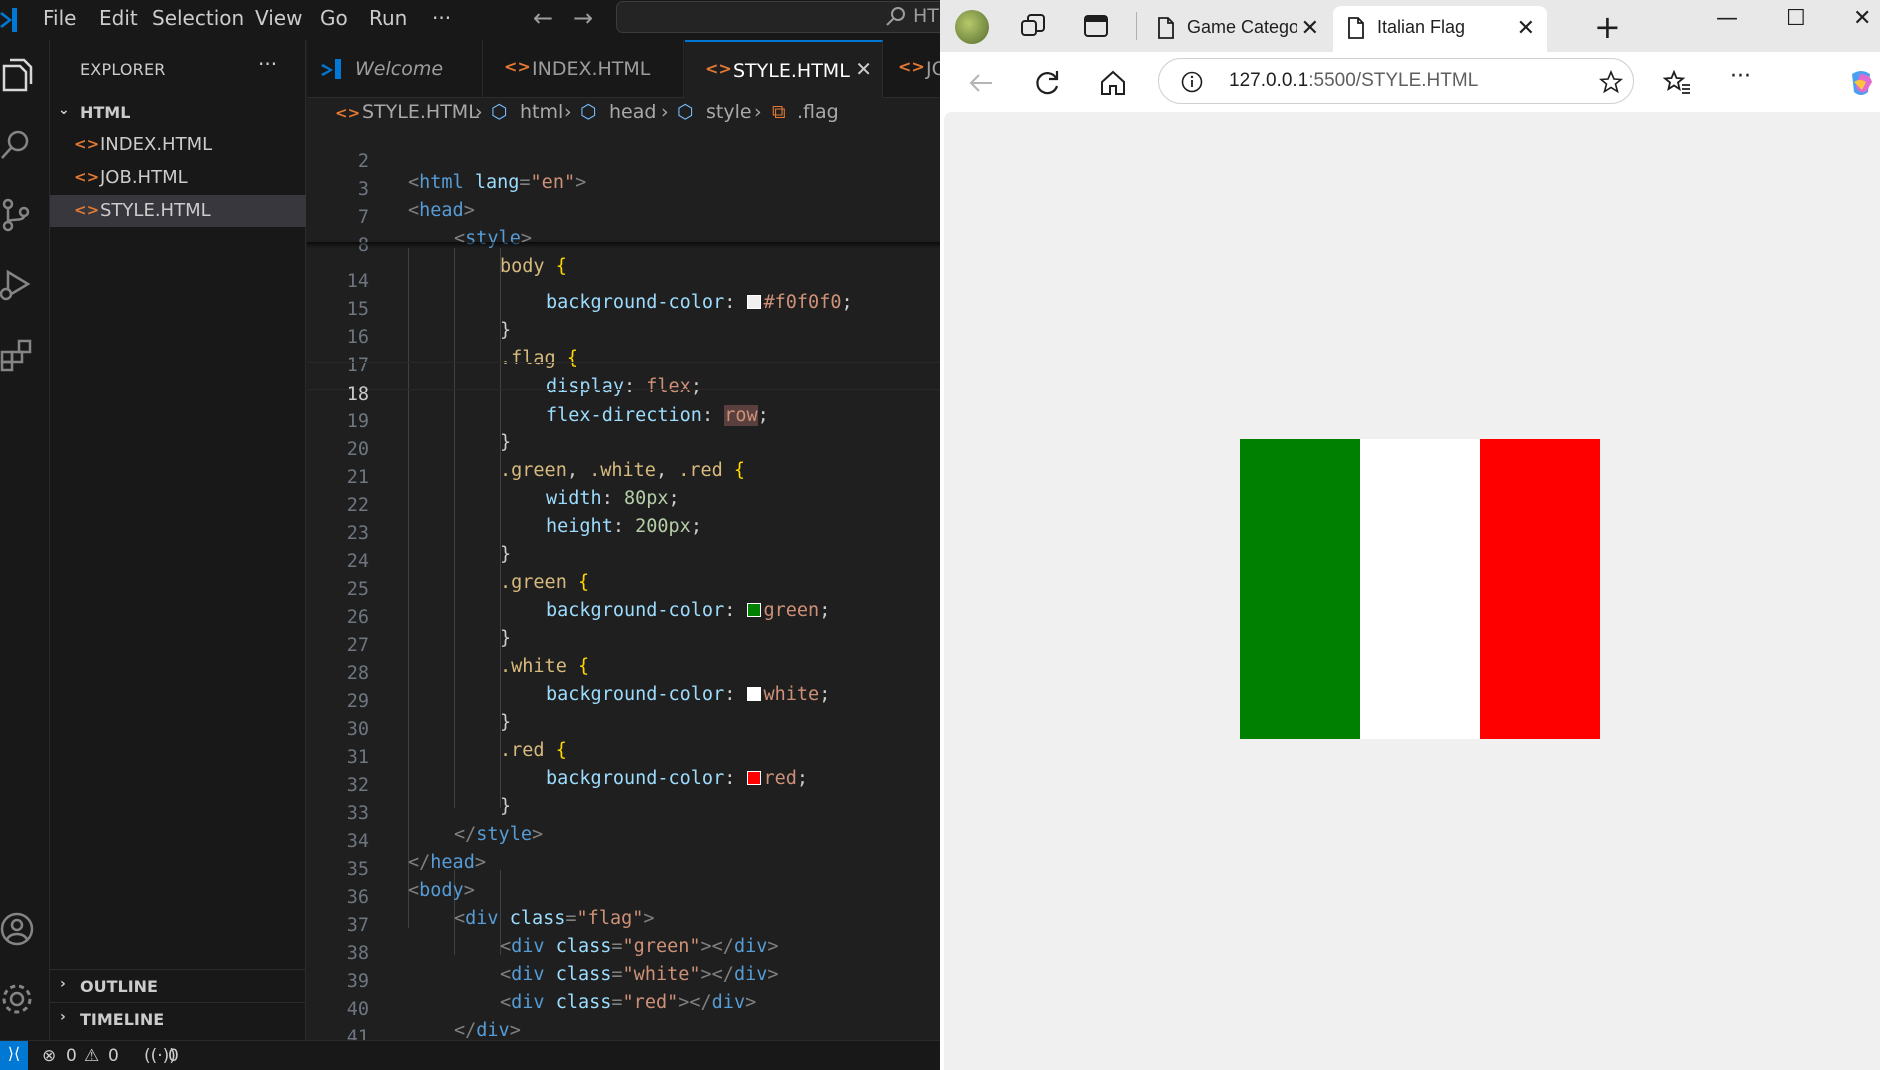 This screenshot has height=1070, width=1880. Describe the element at coordinates (17, 355) in the screenshot. I see `extensions-icon` at that location.